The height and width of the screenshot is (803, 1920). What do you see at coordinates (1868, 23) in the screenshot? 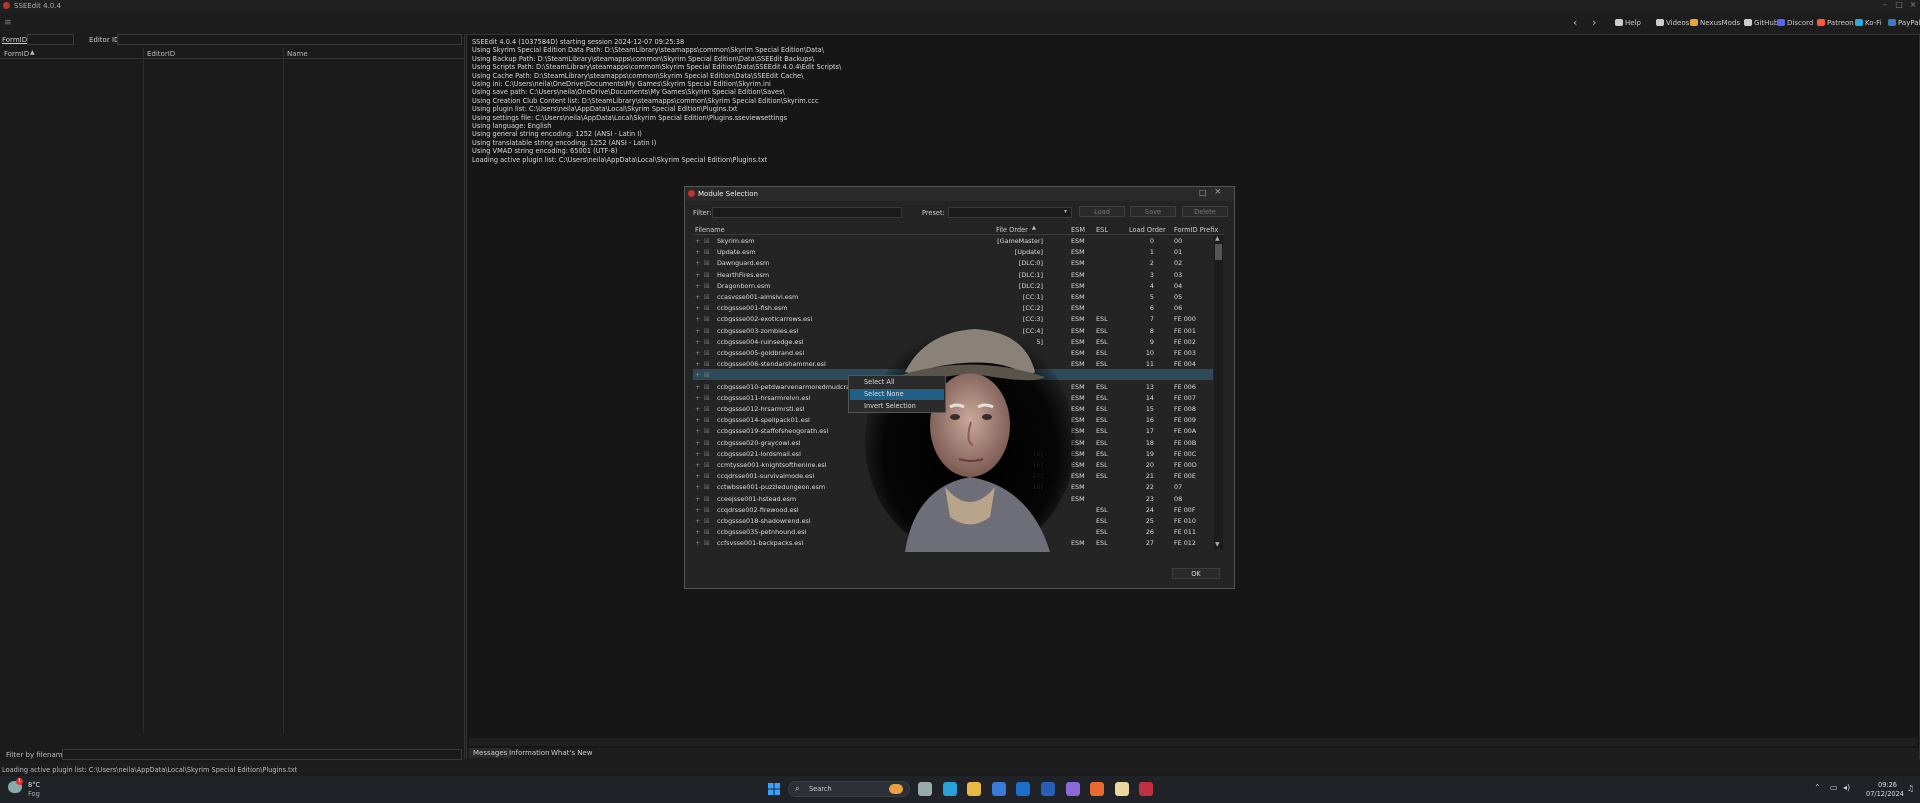
I see `toolbar-link-ko-fi: Ko-Fi` at bounding box center [1868, 23].